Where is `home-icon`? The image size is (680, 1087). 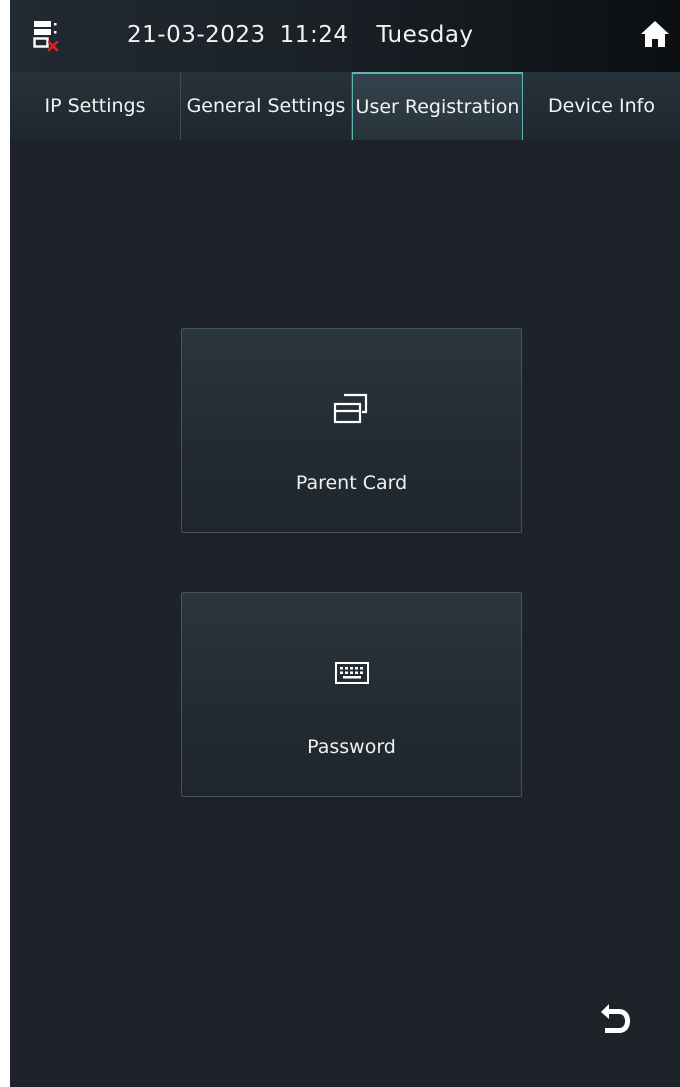
home-icon is located at coordinates (655, 36).